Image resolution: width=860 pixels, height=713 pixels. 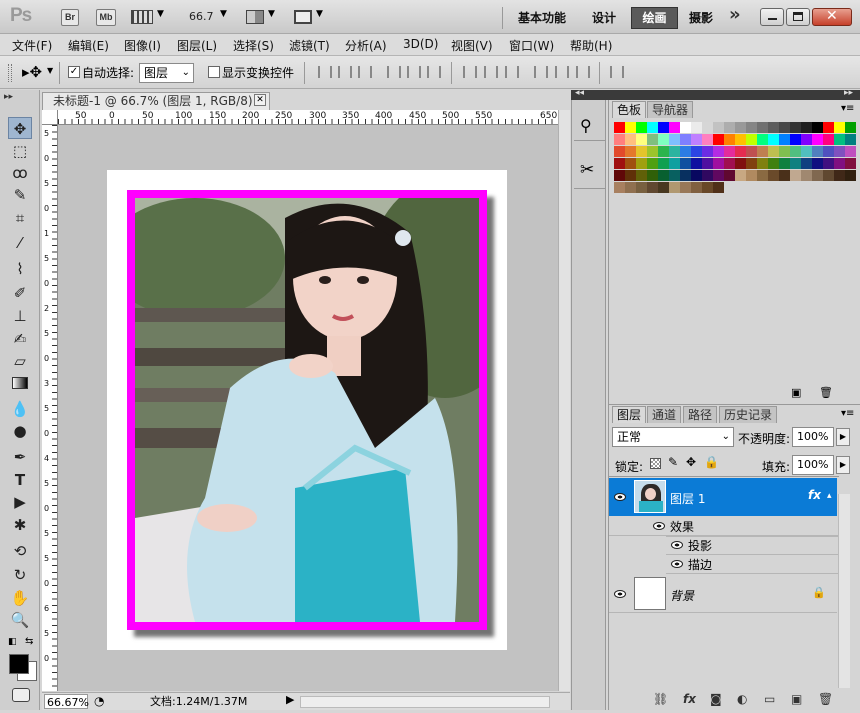 I want to click on auto-select-checkbox: ✓, so click(x=74, y=72).